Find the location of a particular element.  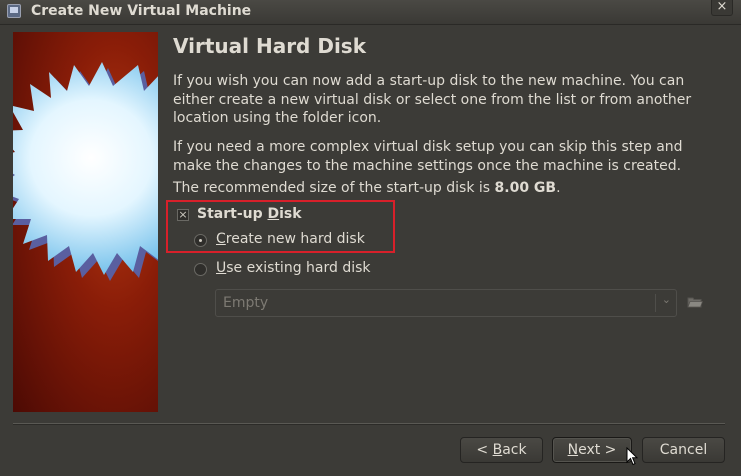

folder-open-icon is located at coordinates (695, 302).